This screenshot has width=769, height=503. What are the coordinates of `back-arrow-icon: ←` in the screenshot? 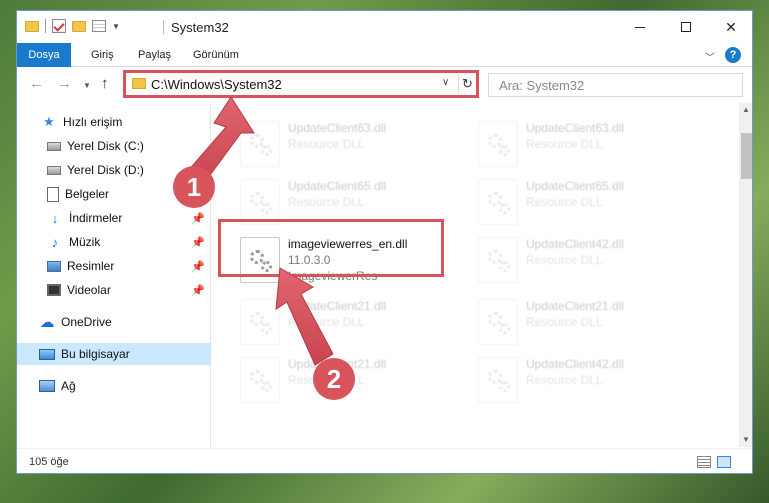 It's located at (36, 83).